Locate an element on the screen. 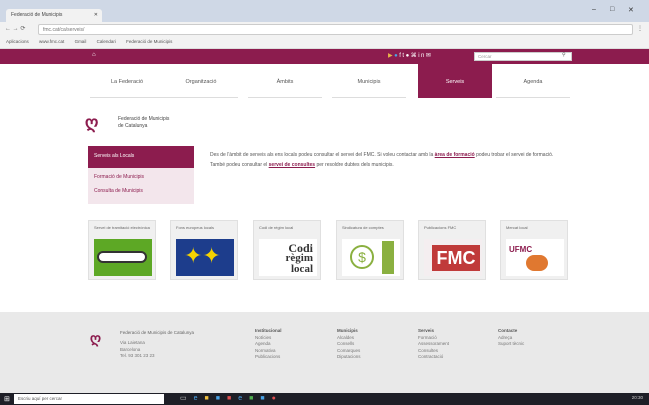 The width and height of the screenshot is (649, 405). consultes-link: servei de consultes is located at coordinates (292, 165).